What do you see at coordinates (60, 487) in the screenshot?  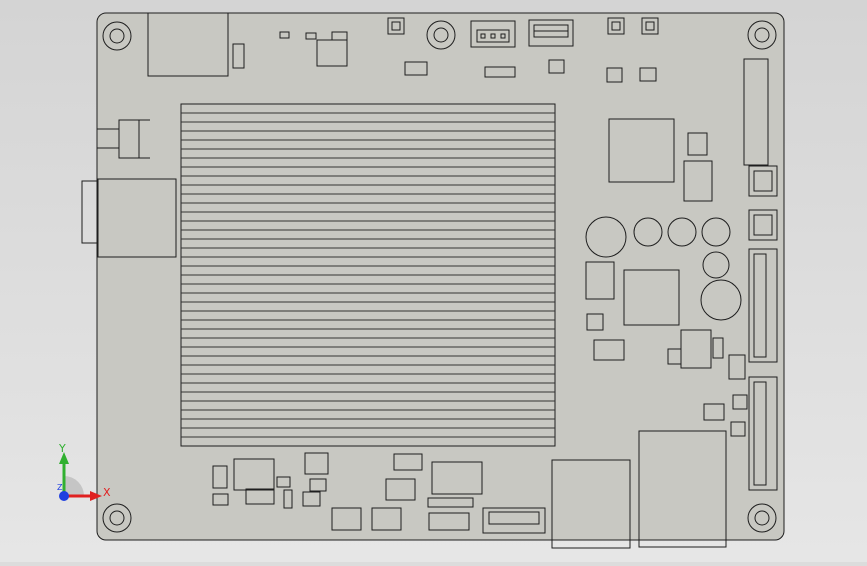 I see `axis-z-label: Z` at bounding box center [60, 487].